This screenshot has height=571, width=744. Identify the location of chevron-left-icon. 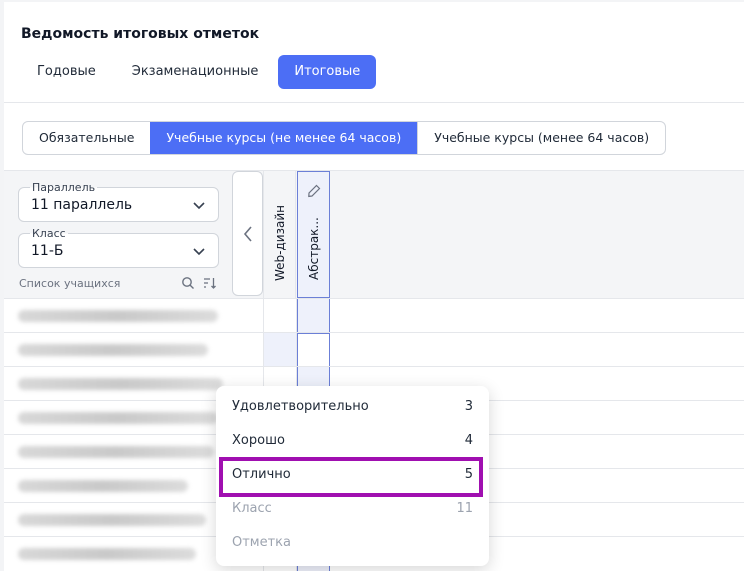
(247, 234).